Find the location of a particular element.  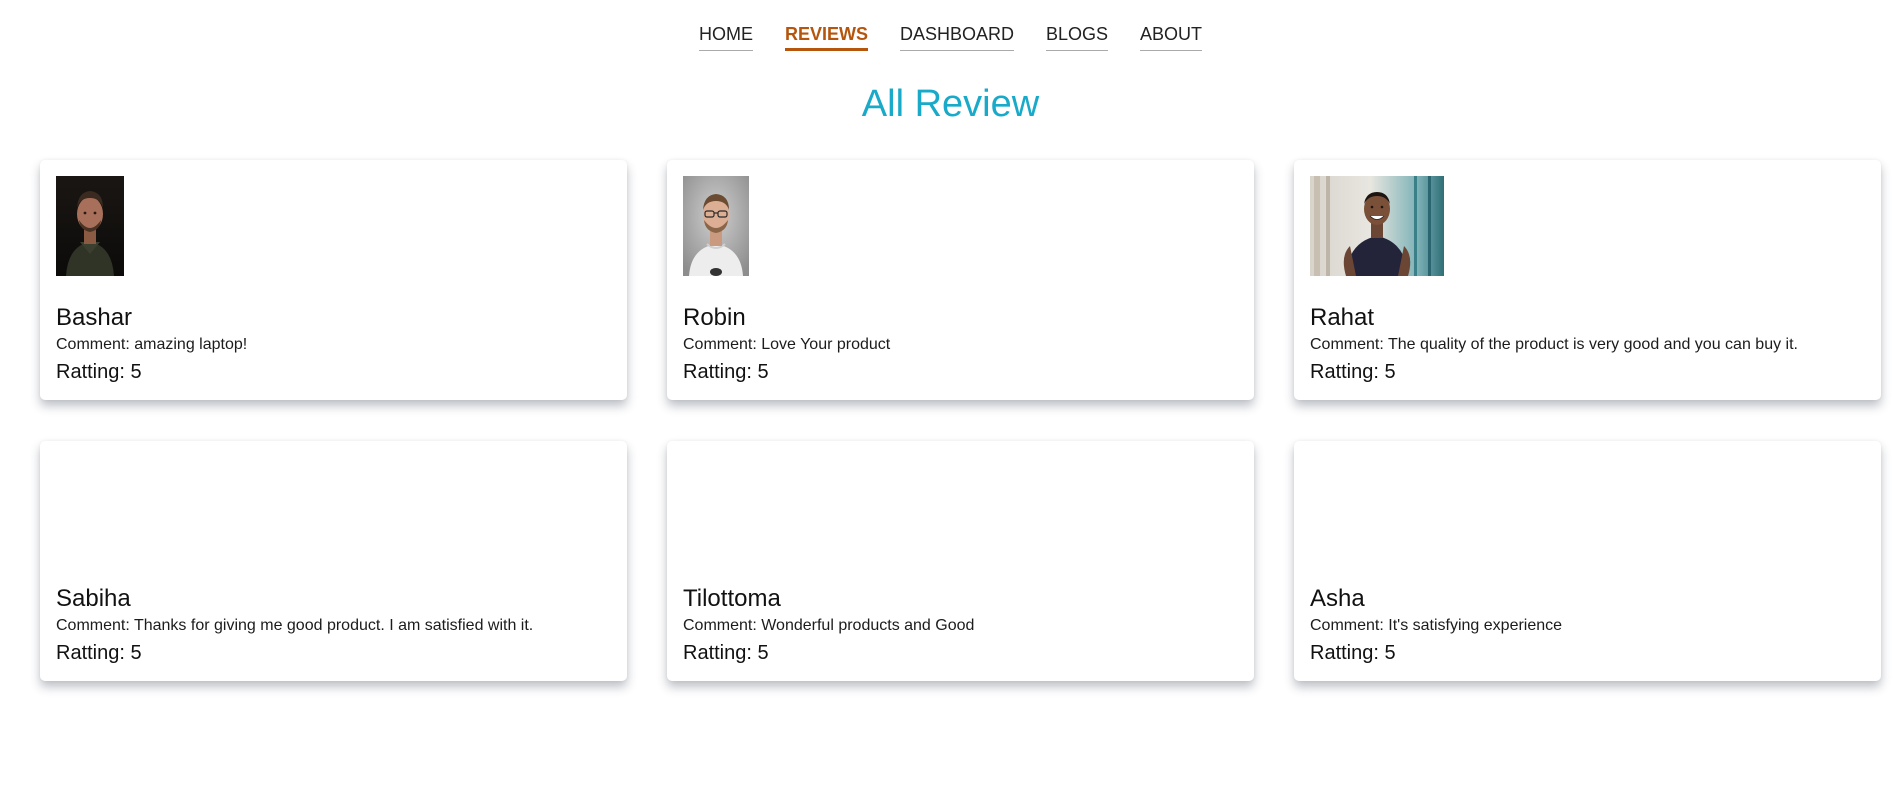

review-comment: Comment: Love Your product is located at coordinates (787, 344).